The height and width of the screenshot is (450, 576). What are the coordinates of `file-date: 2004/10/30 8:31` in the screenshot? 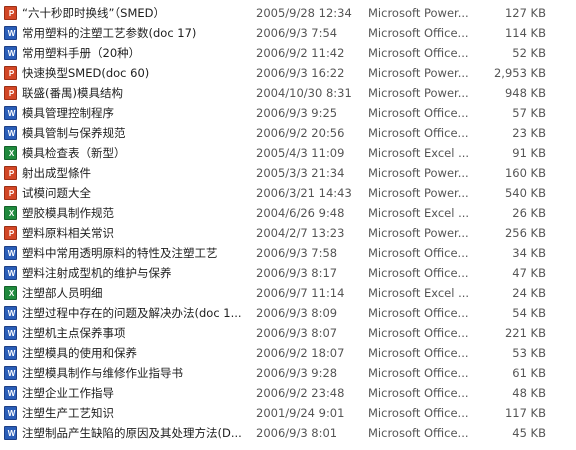 It's located at (304, 93).